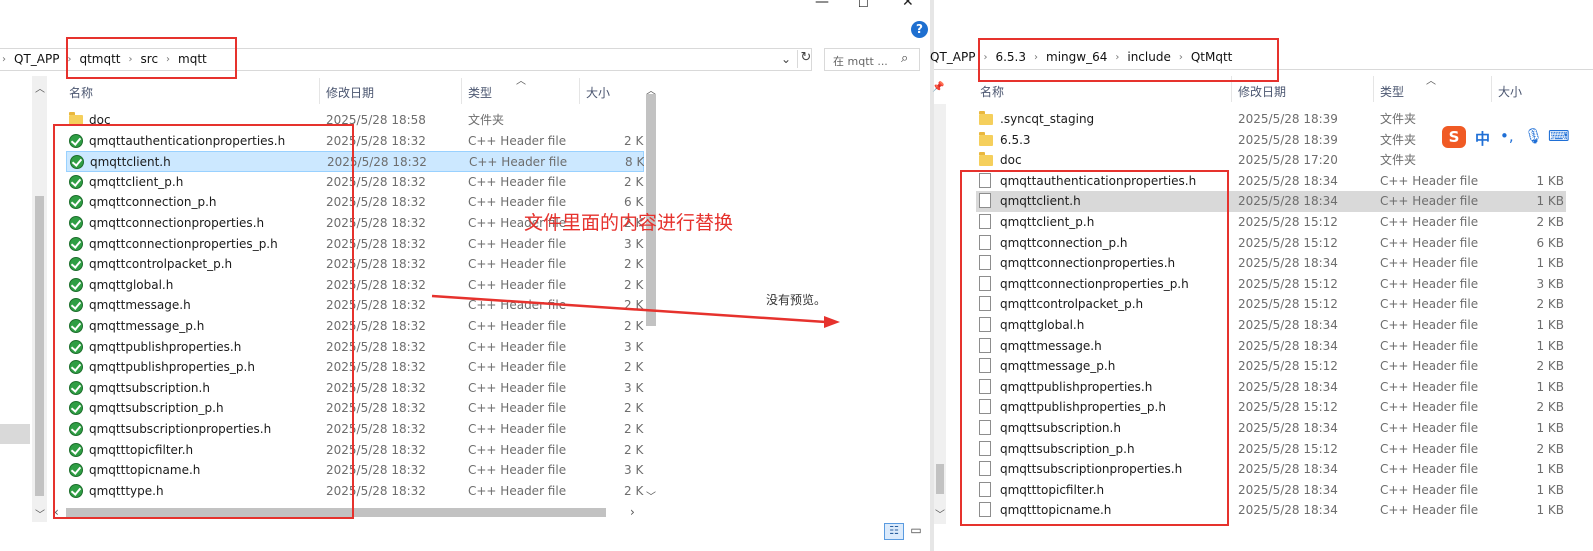 This screenshot has width=1593, height=551. What do you see at coordinates (1550, 242) in the screenshot?
I see `file-size: 6 KB` at bounding box center [1550, 242].